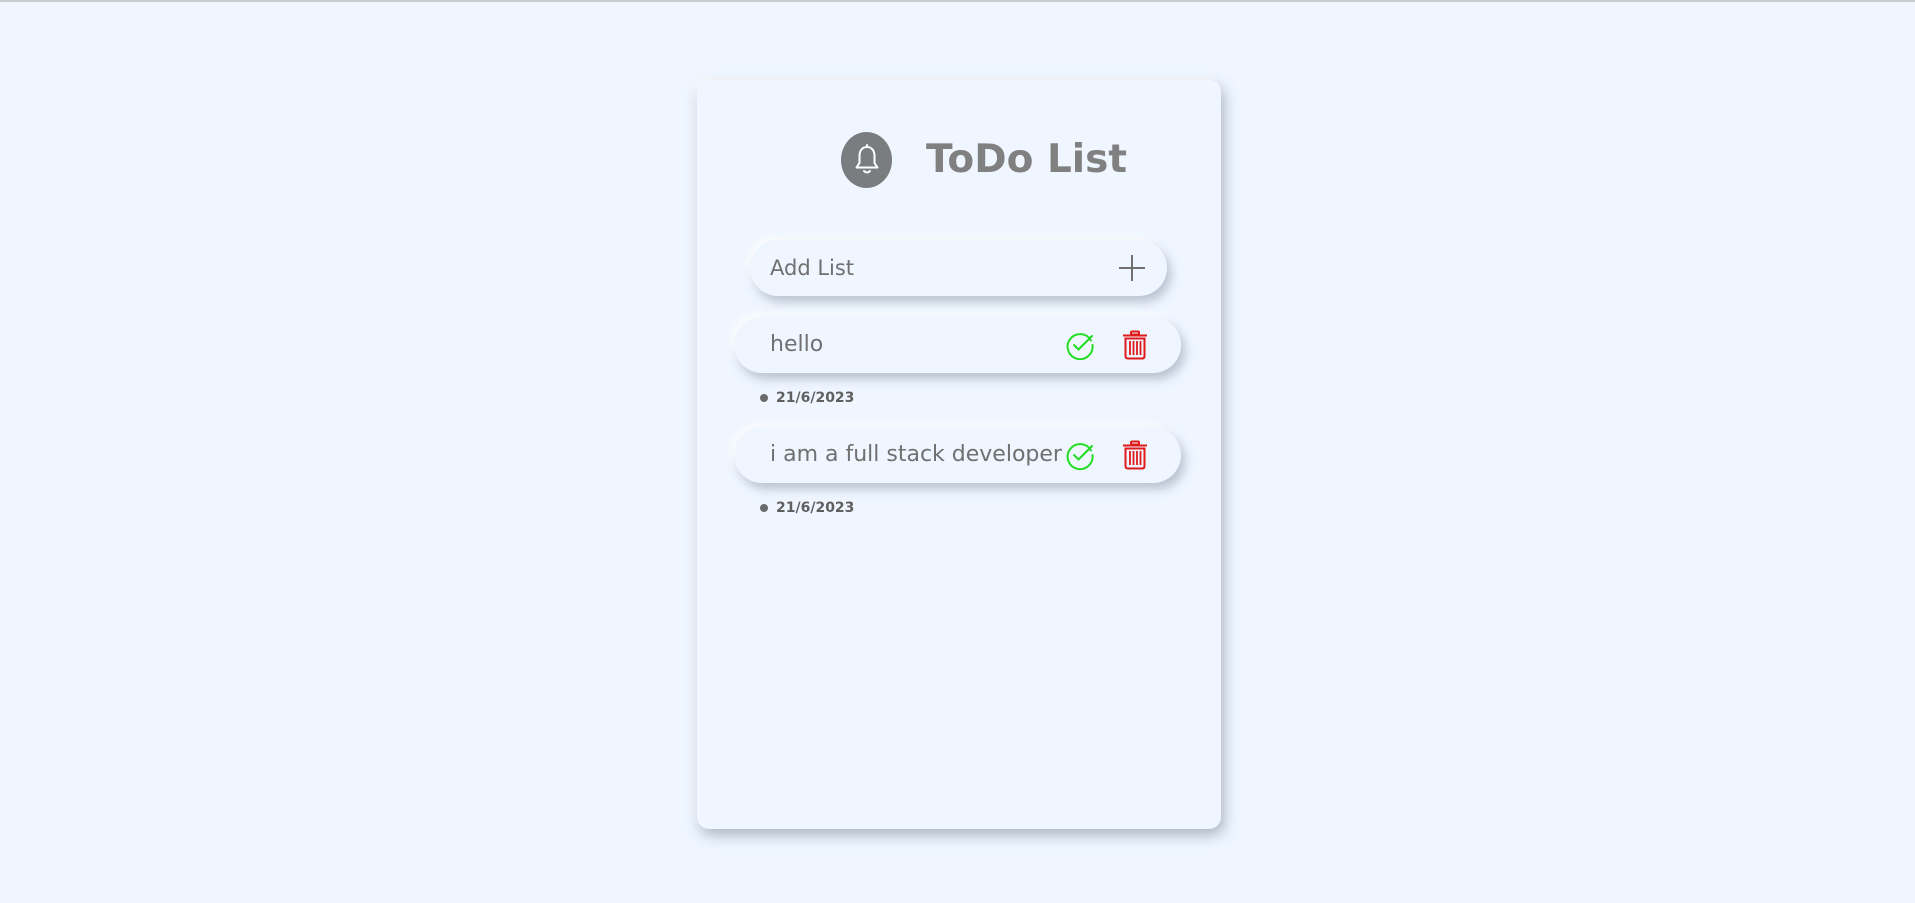 The image size is (1915, 903). What do you see at coordinates (797, 344) in the screenshot?
I see `todo-text: hello` at bounding box center [797, 344].